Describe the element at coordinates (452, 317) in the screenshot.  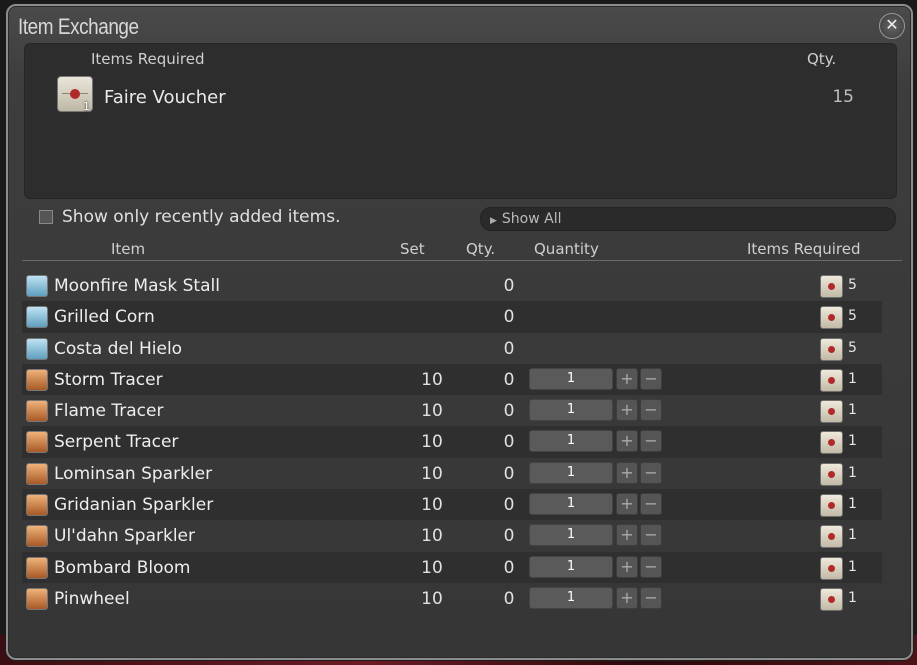
I see `table-row: Grilled Corn 0 5` at that location.